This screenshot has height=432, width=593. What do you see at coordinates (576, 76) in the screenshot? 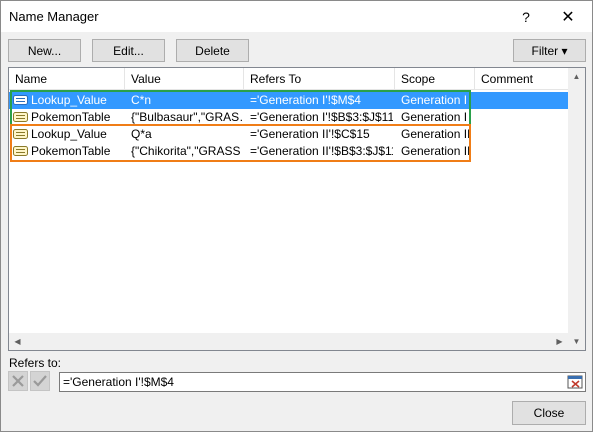
I see `scroll-up-arrow-icon: ▲` at bounding box center [576, 76].